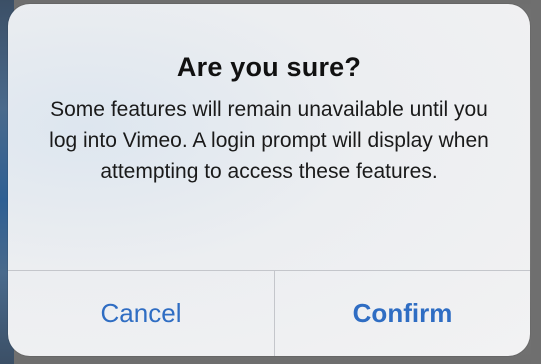 The width and height of the screenshot is (541, 364). Describe the element at coordinates (536, 182) in the screenshot. I see `background-app-edge` at that location.